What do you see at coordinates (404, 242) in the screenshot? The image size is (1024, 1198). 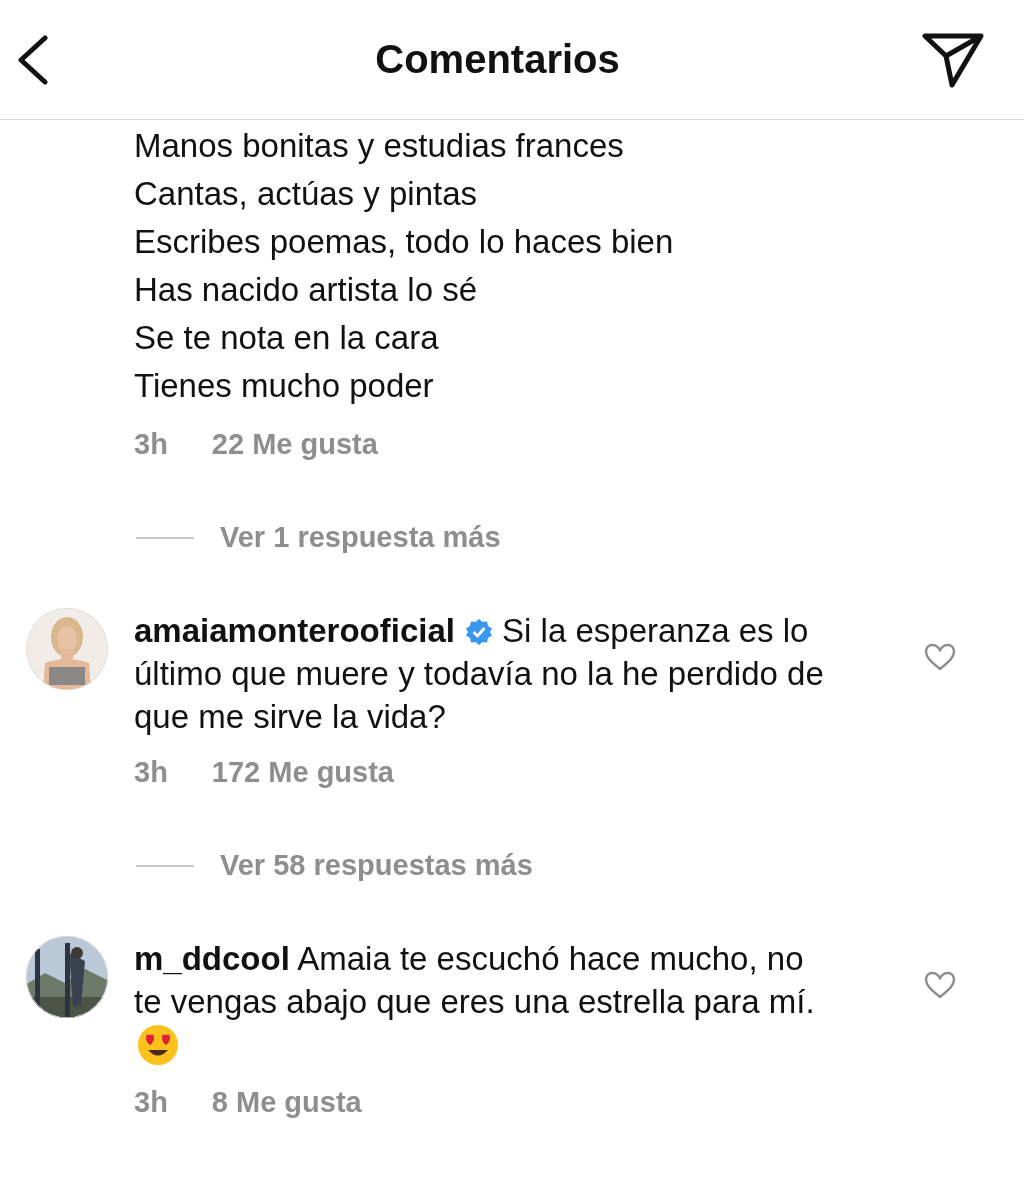 I see `comment-text-line: Escribes poemas, todo lo haces bien` at bounding box center [404, 242].